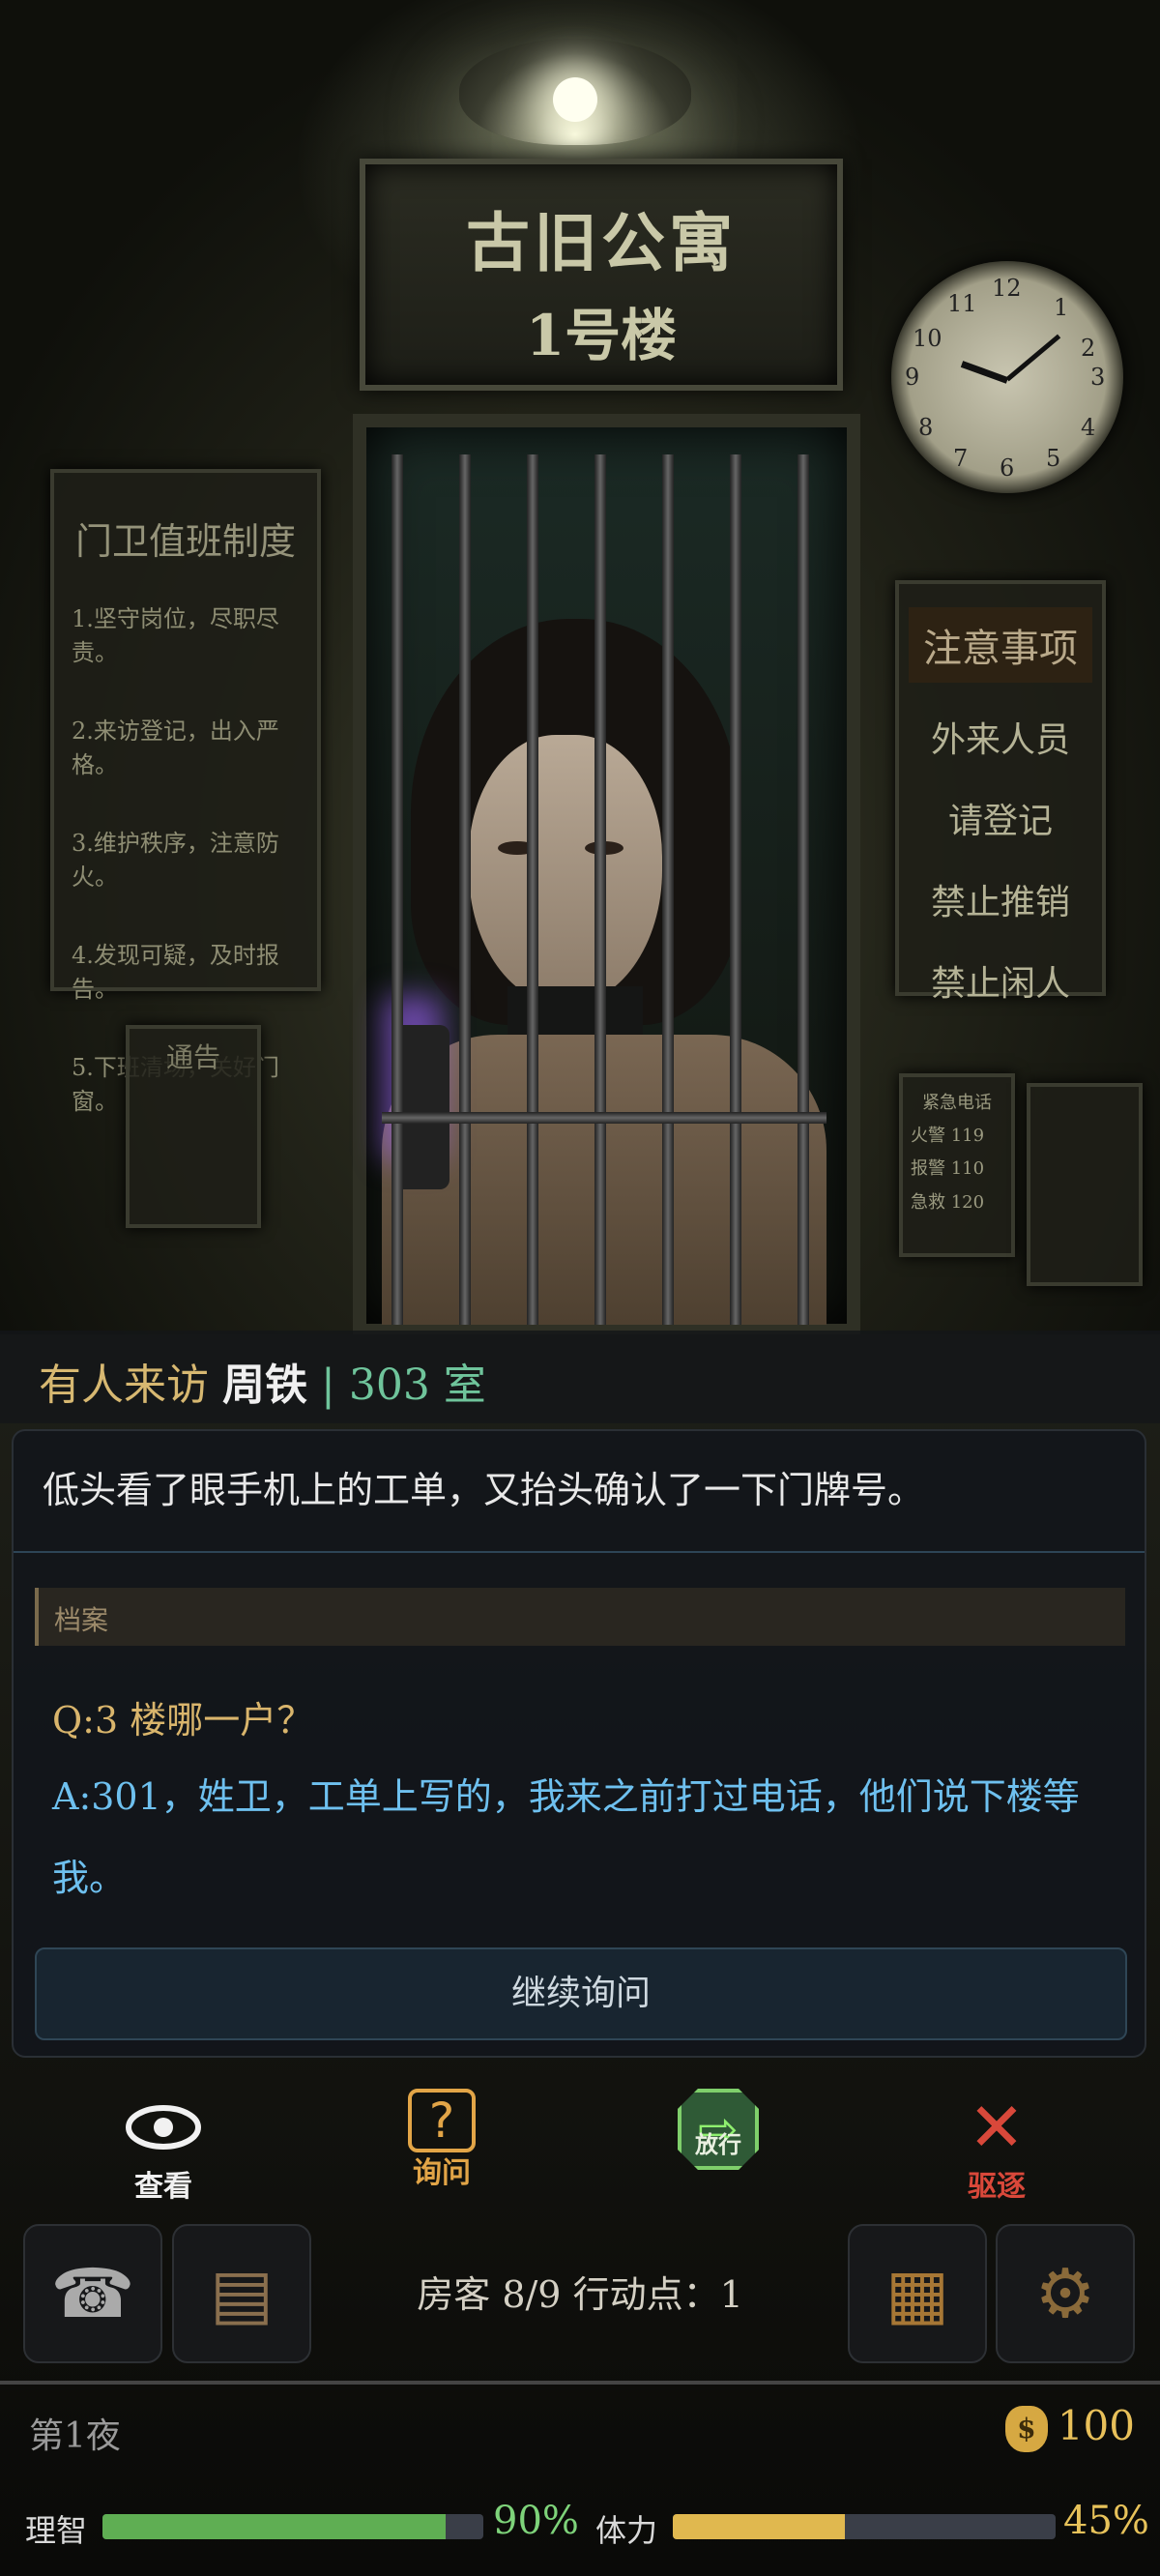 The width and height of the screenshot is (1160, 2576). I want to click on building-sign: 古旧公寓 1号楼, so click(602, 275).